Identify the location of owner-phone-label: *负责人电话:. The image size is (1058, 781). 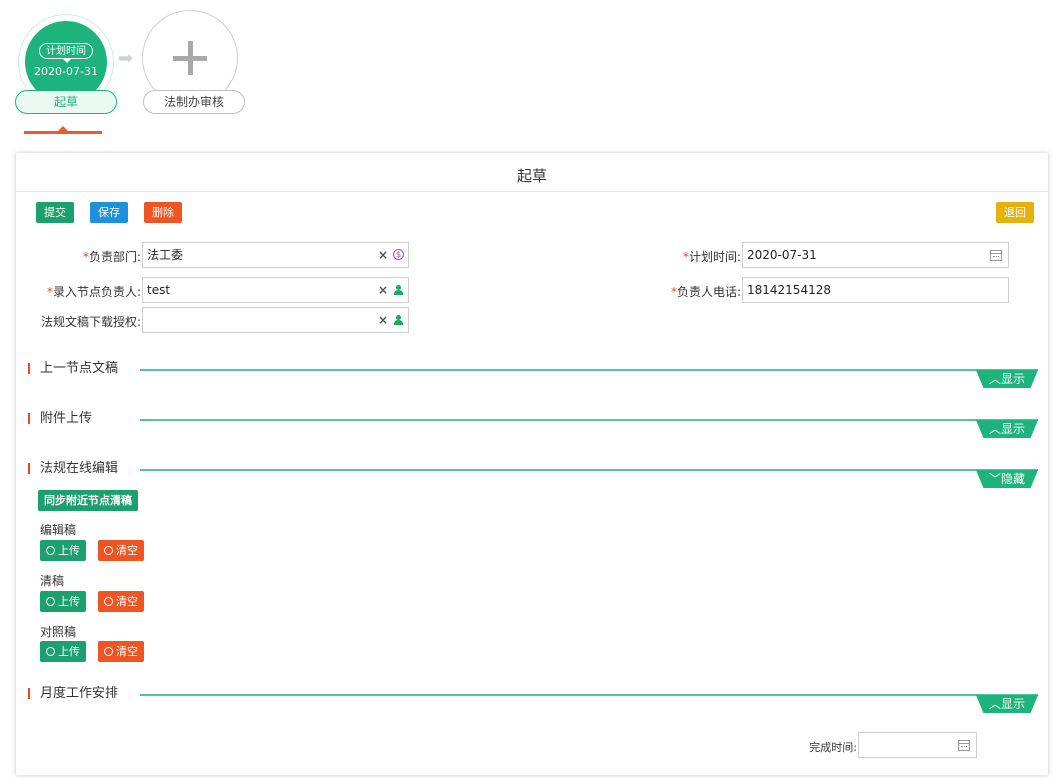
(706, 291).